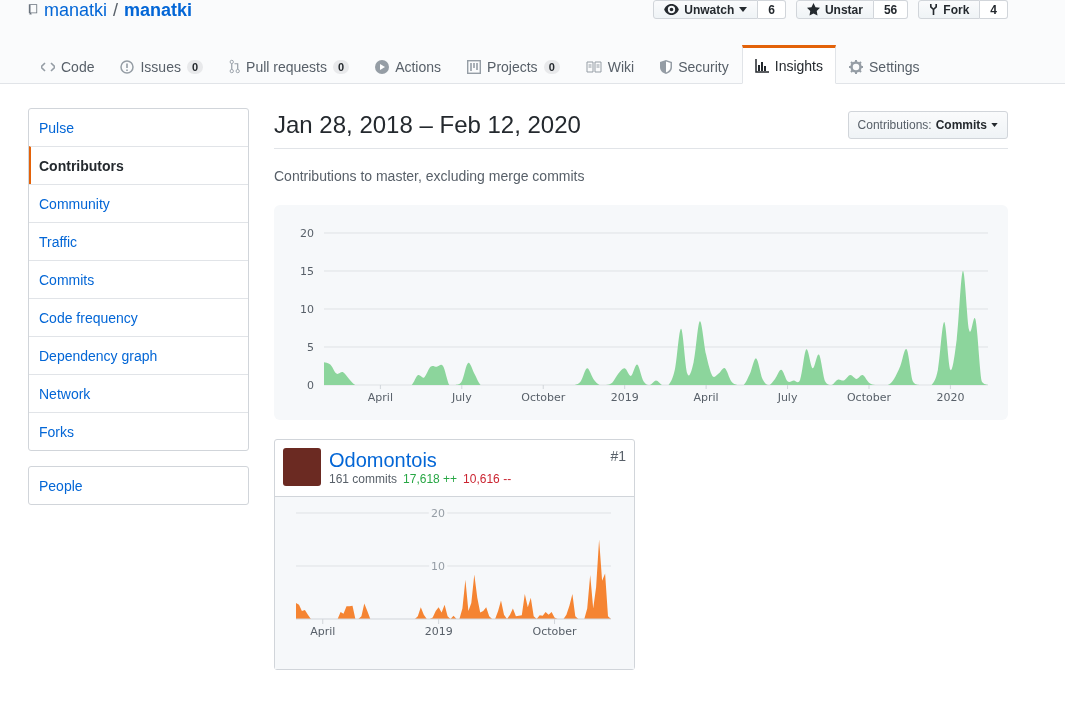 This screenshot has height=717, width=1065. What do you see at coordinates (788, 64) in the screenshot?
I see `nav-tab: Insights` at bounding box center [788, 64].